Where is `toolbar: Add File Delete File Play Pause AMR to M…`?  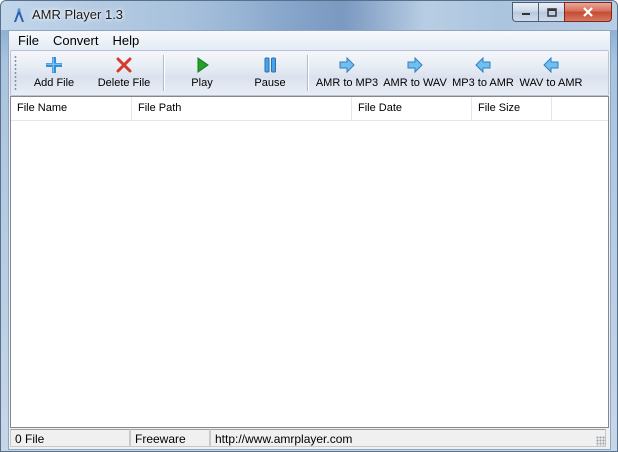
toolbar: Add File Delete File Play Pause AMR to M… is located at coordinates (309, 73).